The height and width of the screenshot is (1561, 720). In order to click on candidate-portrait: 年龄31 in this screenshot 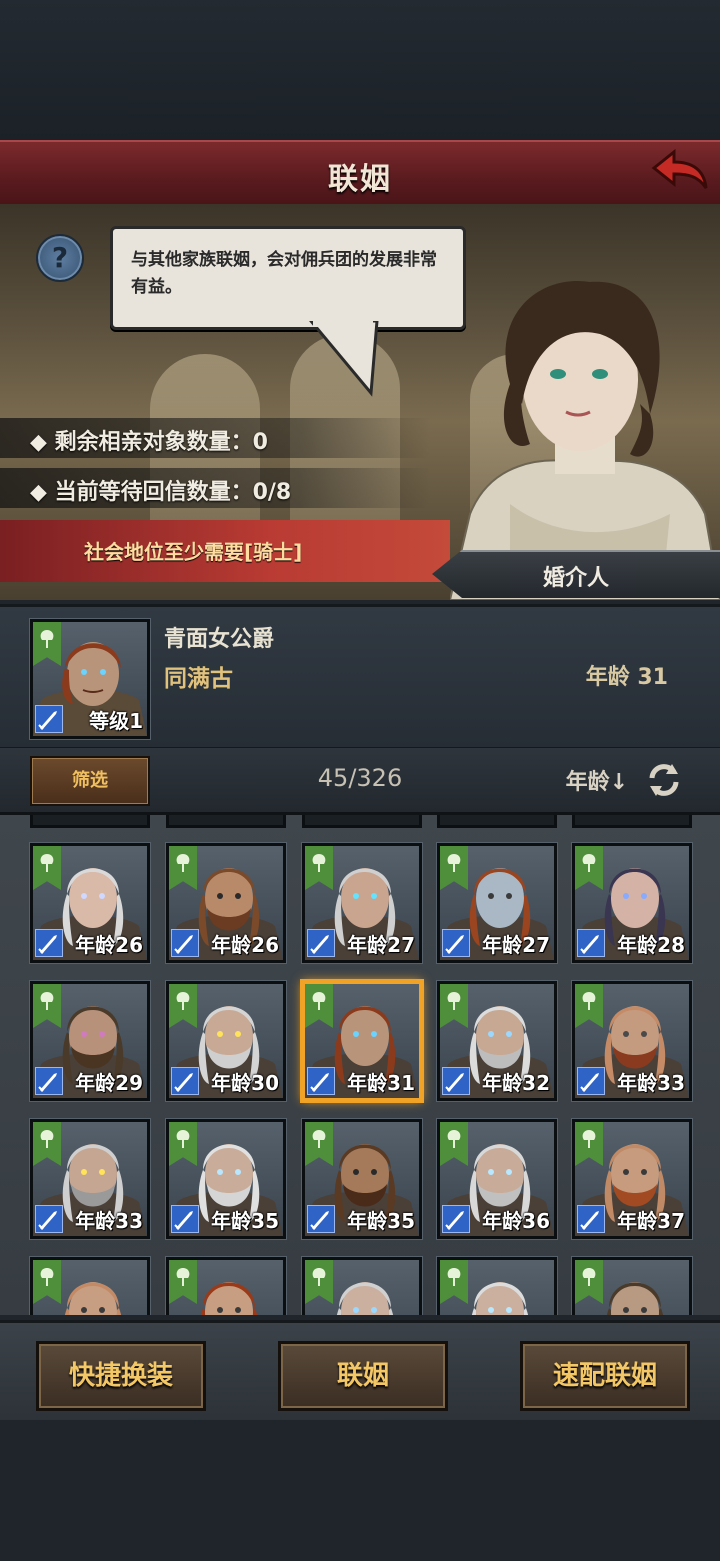, I will do `click(362, 1041)`.